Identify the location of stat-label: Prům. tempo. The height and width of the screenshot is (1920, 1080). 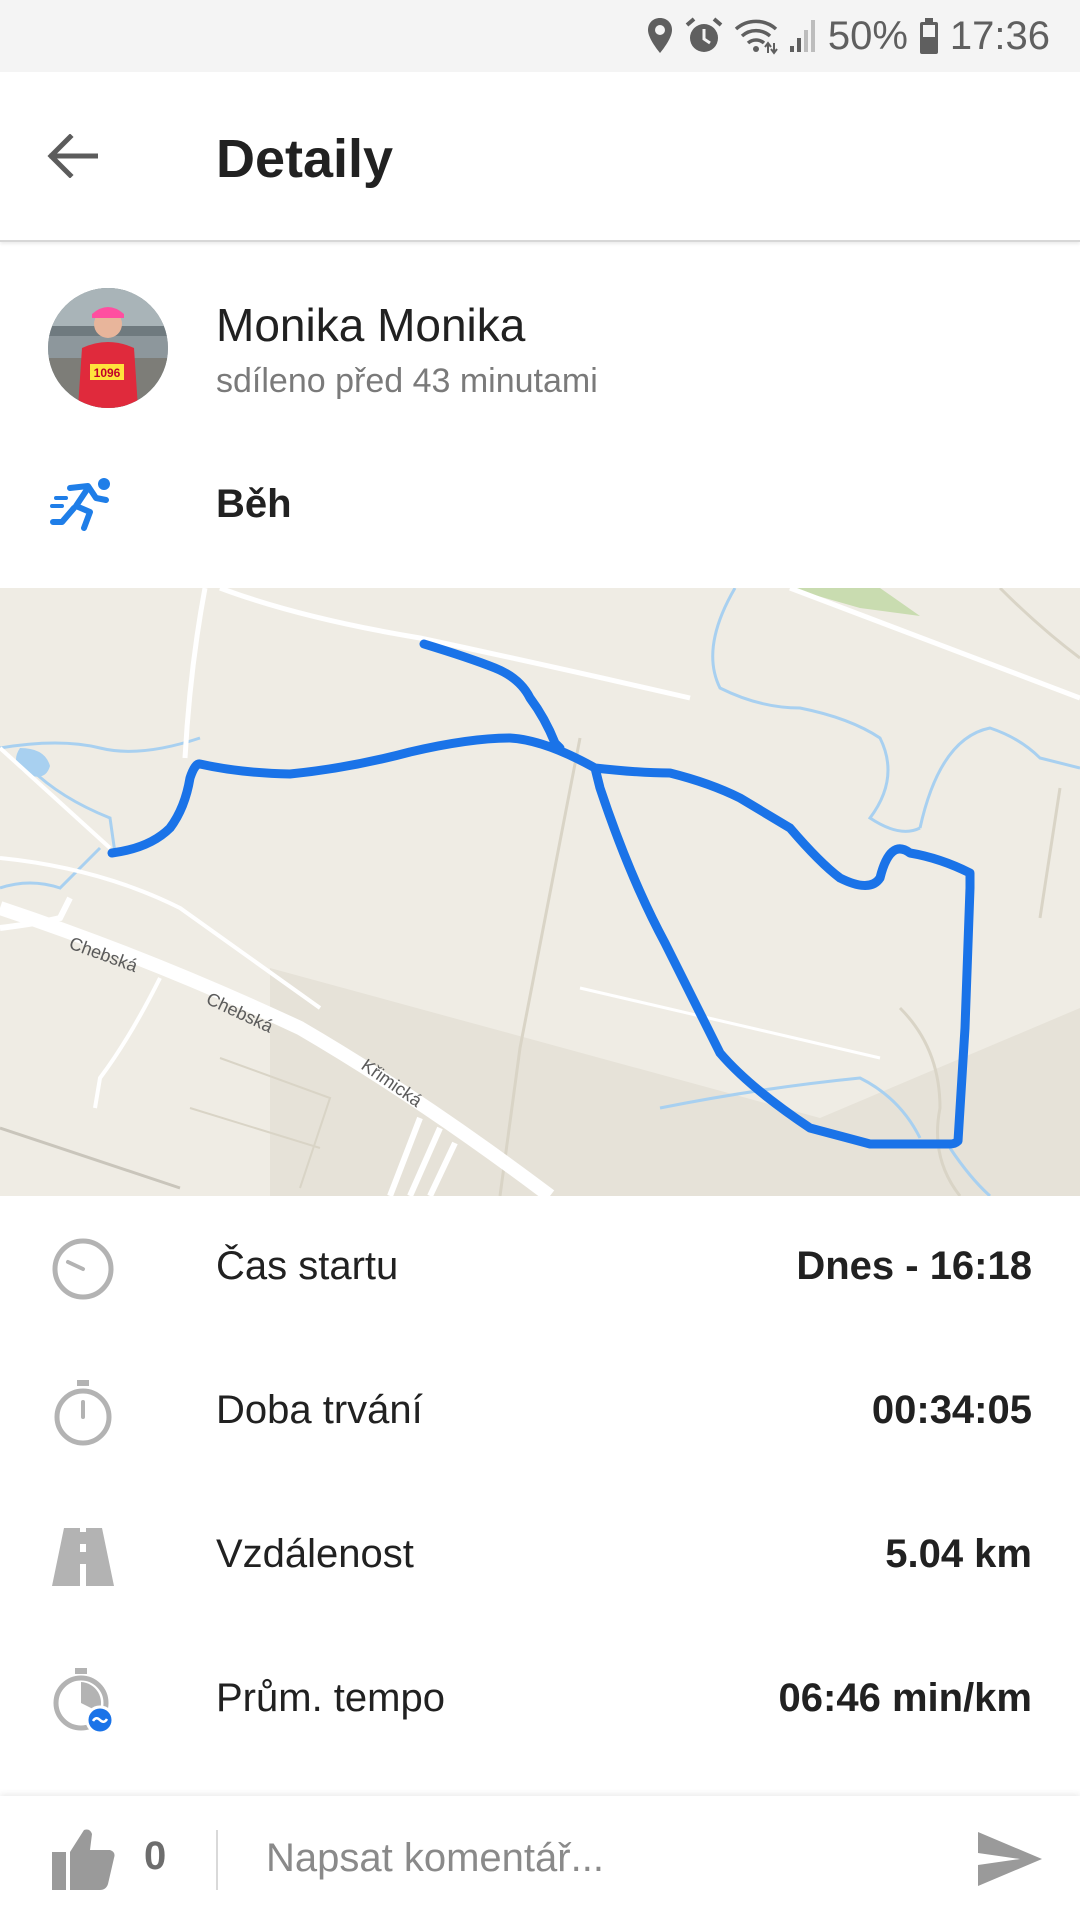
(330, 1698).